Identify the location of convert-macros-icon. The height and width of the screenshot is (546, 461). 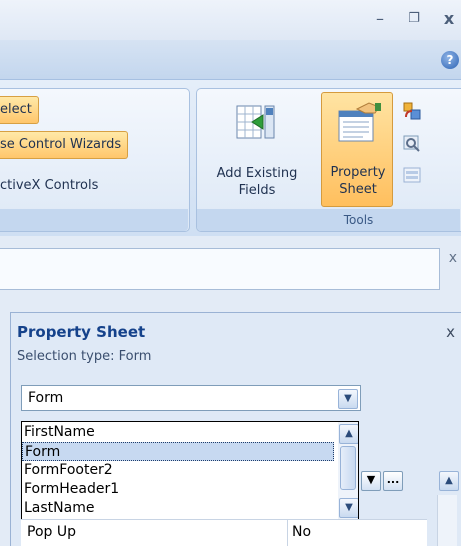
(412, 175).